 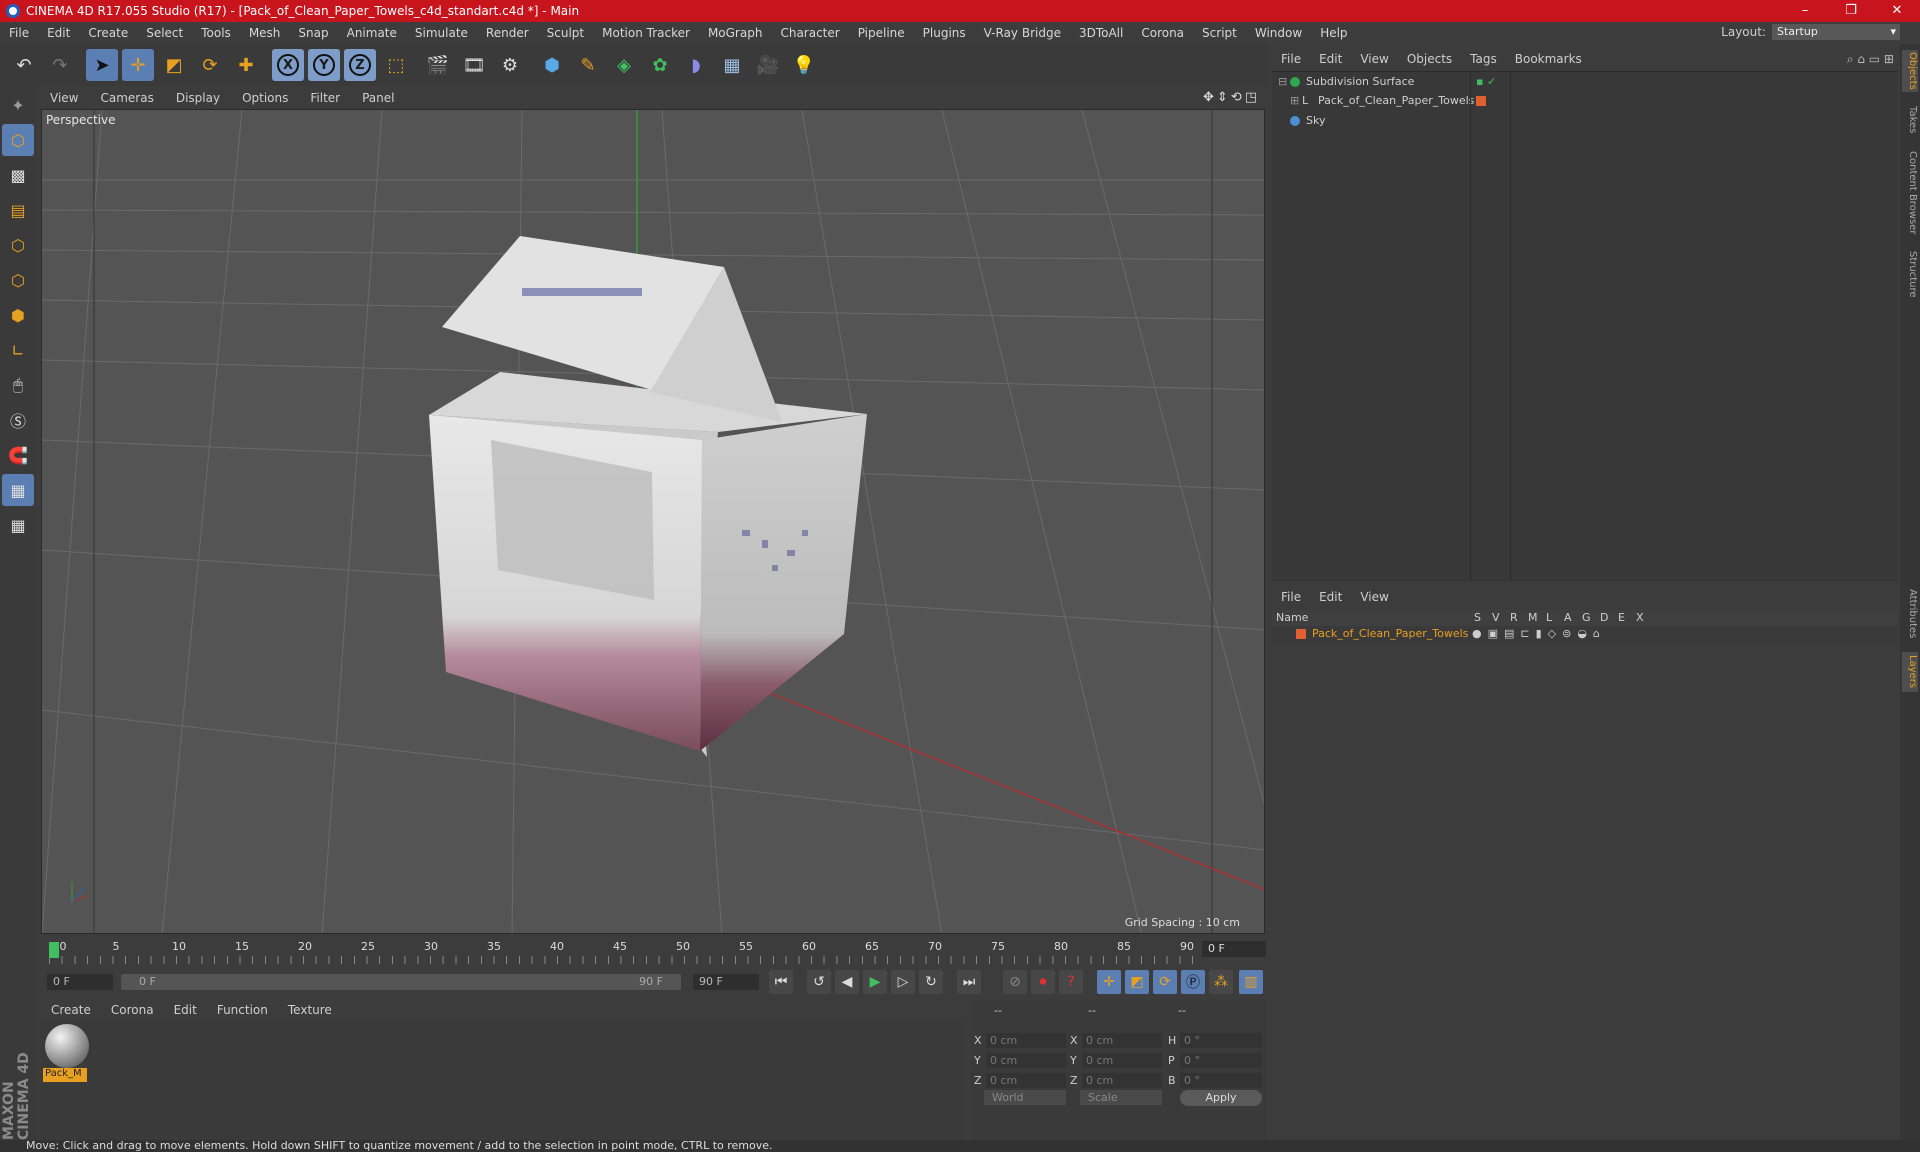 I want to click on menu-window: Window, so click(x=1278, y=33).